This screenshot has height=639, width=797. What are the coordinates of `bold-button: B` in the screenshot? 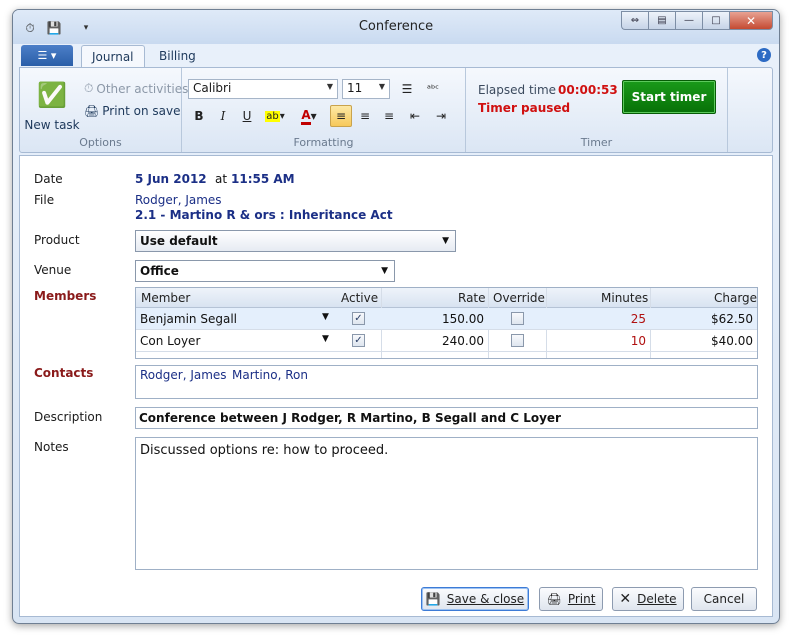 It's located at (199, 116).